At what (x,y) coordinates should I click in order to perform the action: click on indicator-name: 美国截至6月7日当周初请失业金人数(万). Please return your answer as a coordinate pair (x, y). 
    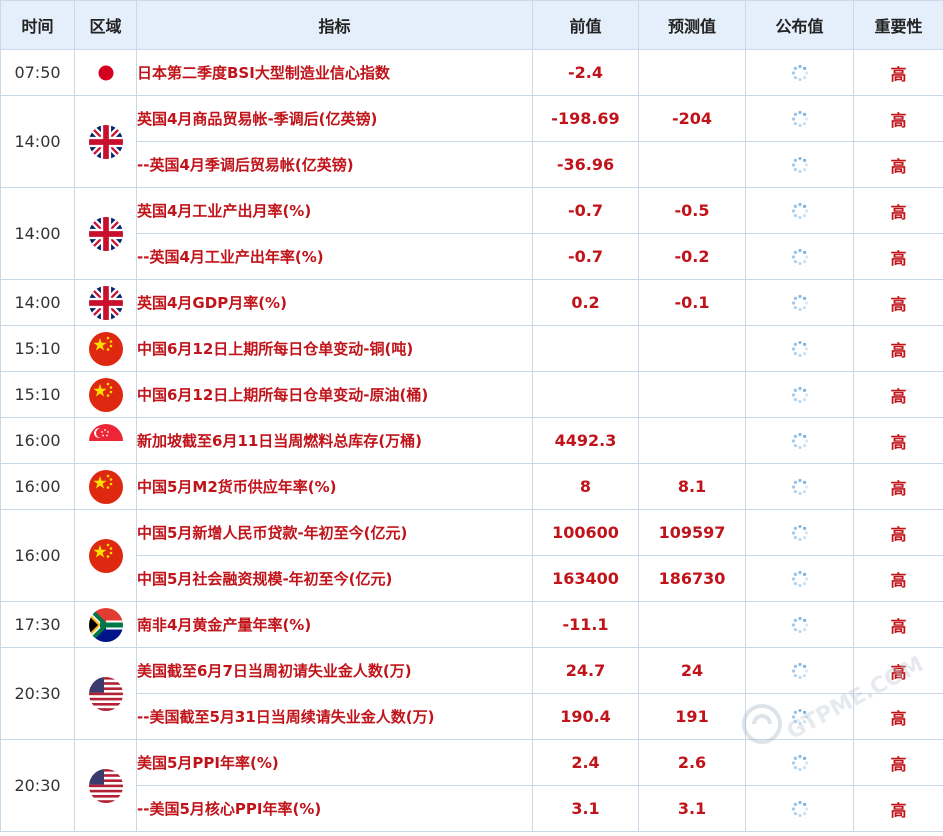
    Looking at the image, I should click on (334, 670).